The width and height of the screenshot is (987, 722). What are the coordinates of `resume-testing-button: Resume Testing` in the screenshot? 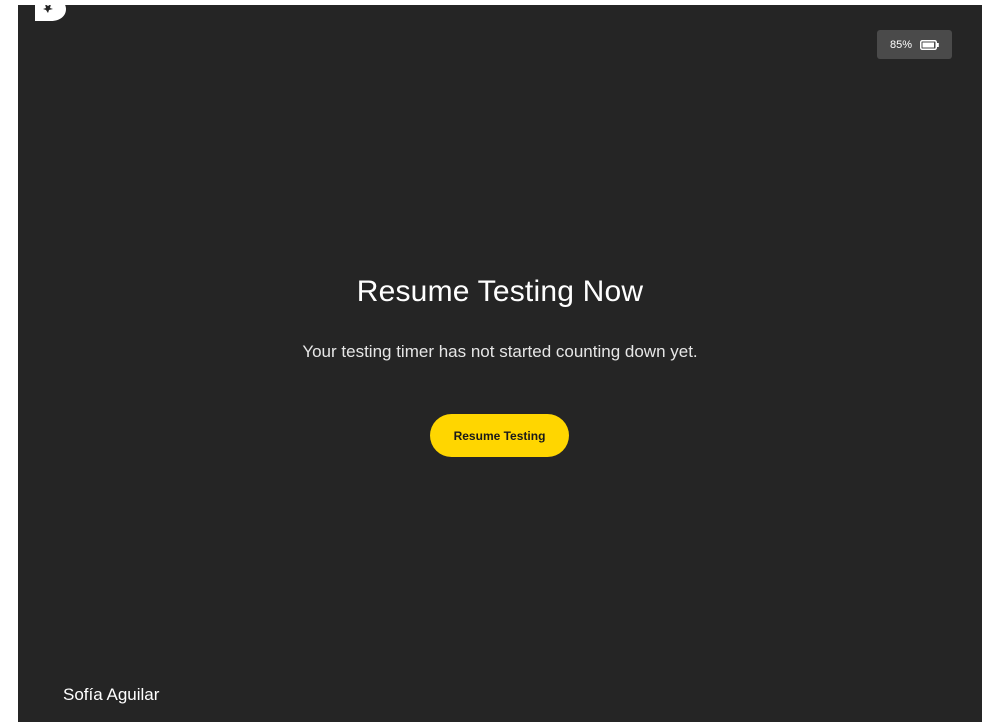 It's located at (499, 435).